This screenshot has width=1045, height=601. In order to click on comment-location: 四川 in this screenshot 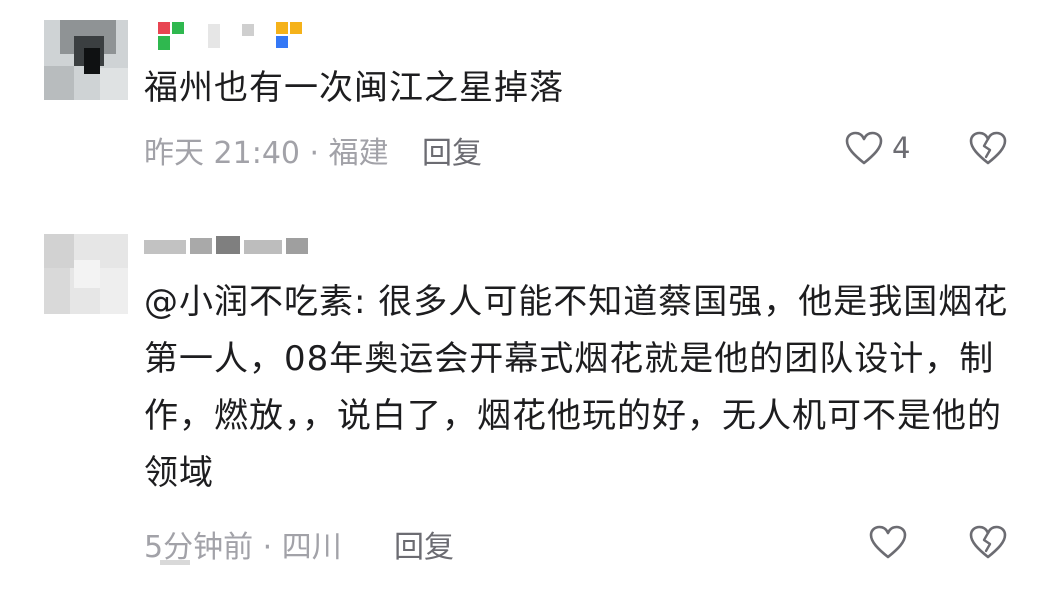, I will do `click(311, 547)`.